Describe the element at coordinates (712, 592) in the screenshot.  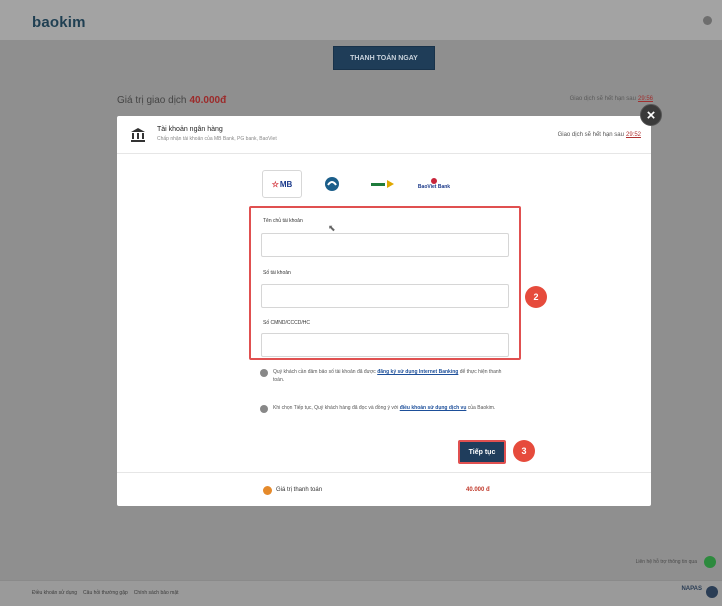
I see `security-badge-icon` at that location.